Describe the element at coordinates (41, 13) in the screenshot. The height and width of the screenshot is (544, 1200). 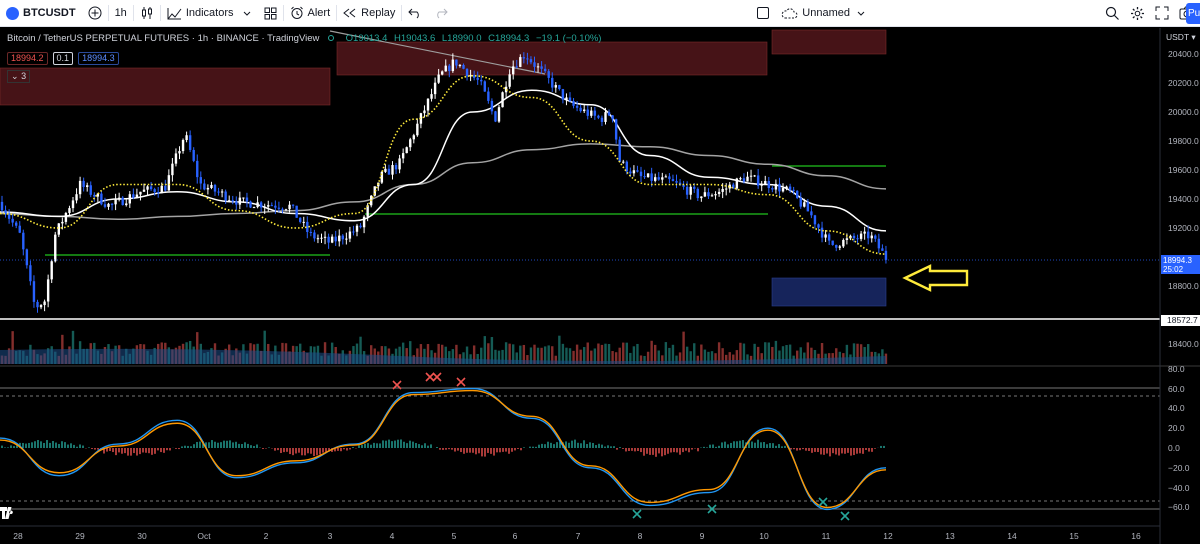
I see `symbol-search-button: BTCUSDT` at that location.